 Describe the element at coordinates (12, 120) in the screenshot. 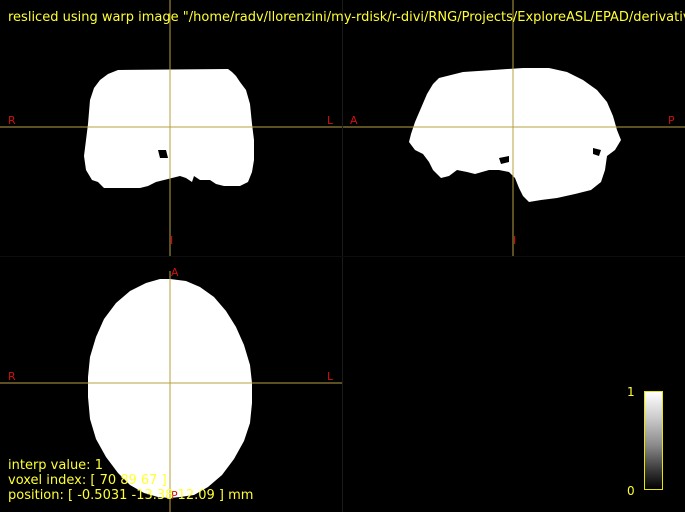

I see `coronal-label-left: R` at that location.